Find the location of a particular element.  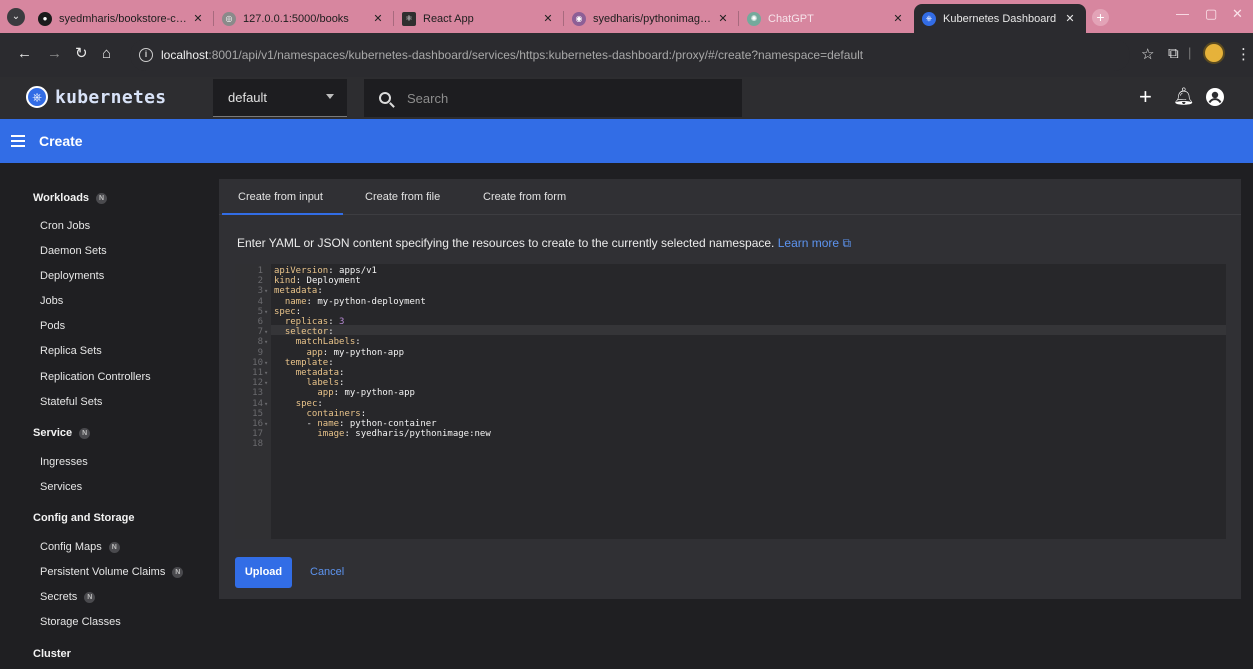

line-number: 10 is located at coordinates (257, 362).